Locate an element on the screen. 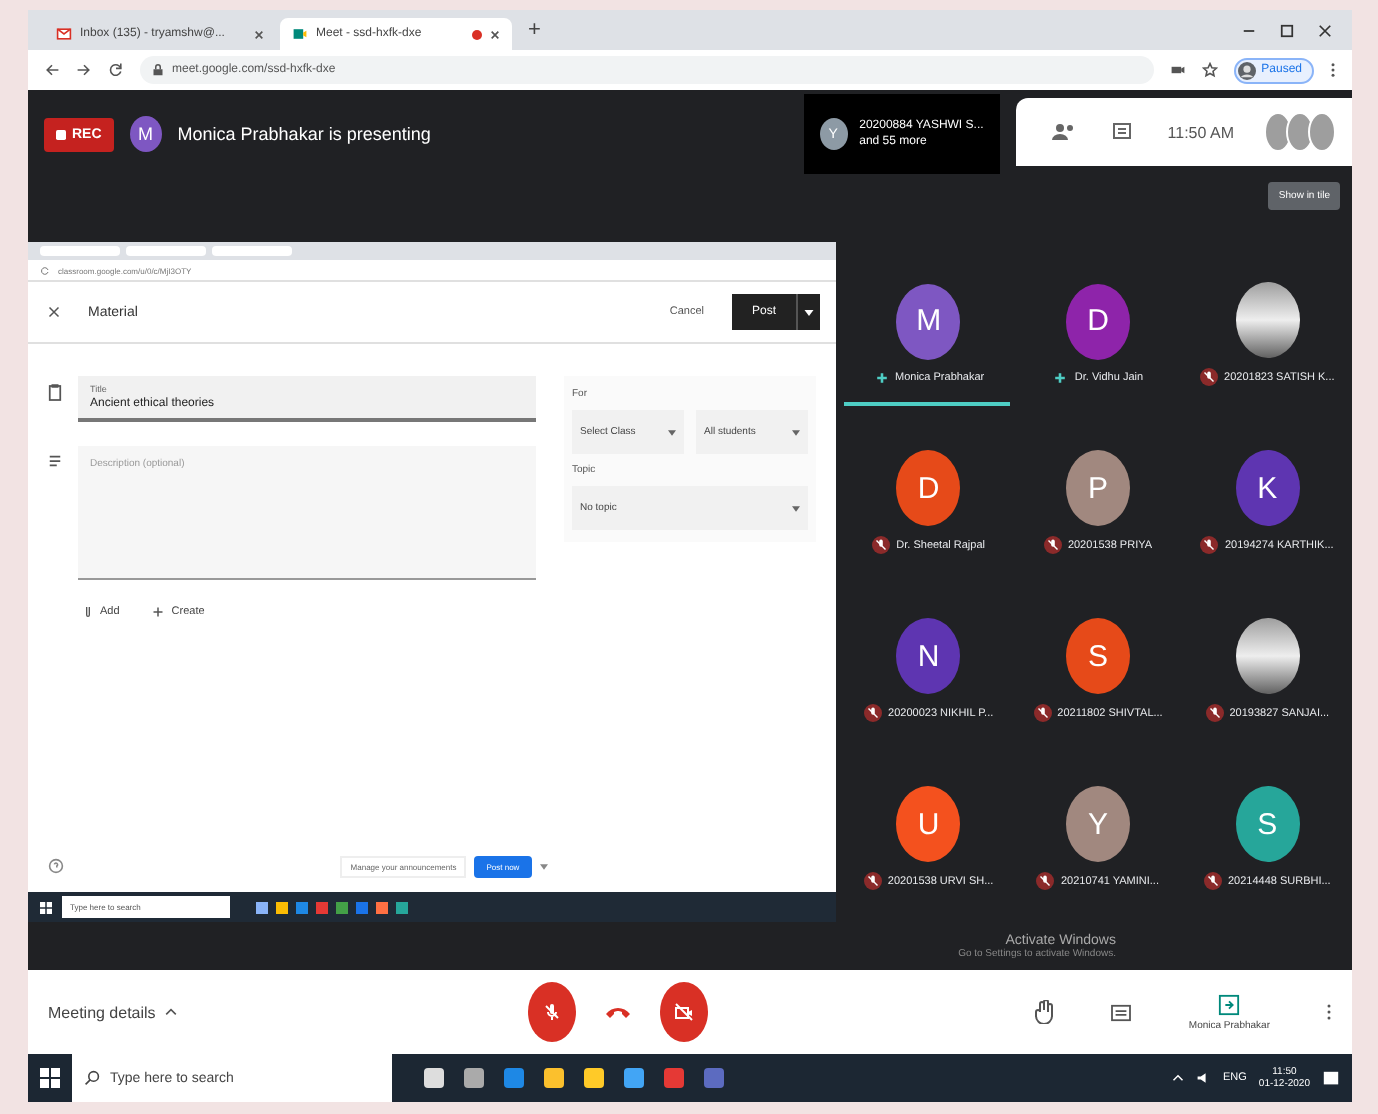 The height and width of the screenshot is (1114, 1378). record-icon is located at coordinates (61, 134).